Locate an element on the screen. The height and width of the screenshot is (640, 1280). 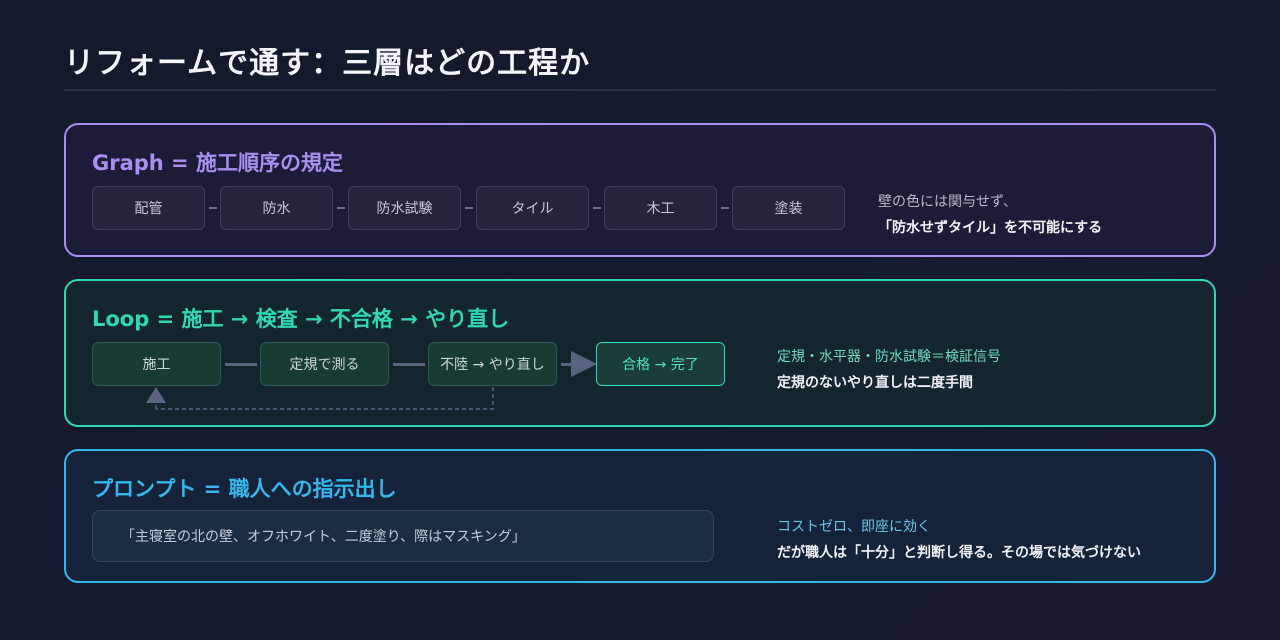
graph-step-waterproof-test: 防水試験 is located at coordinates (404, 208).